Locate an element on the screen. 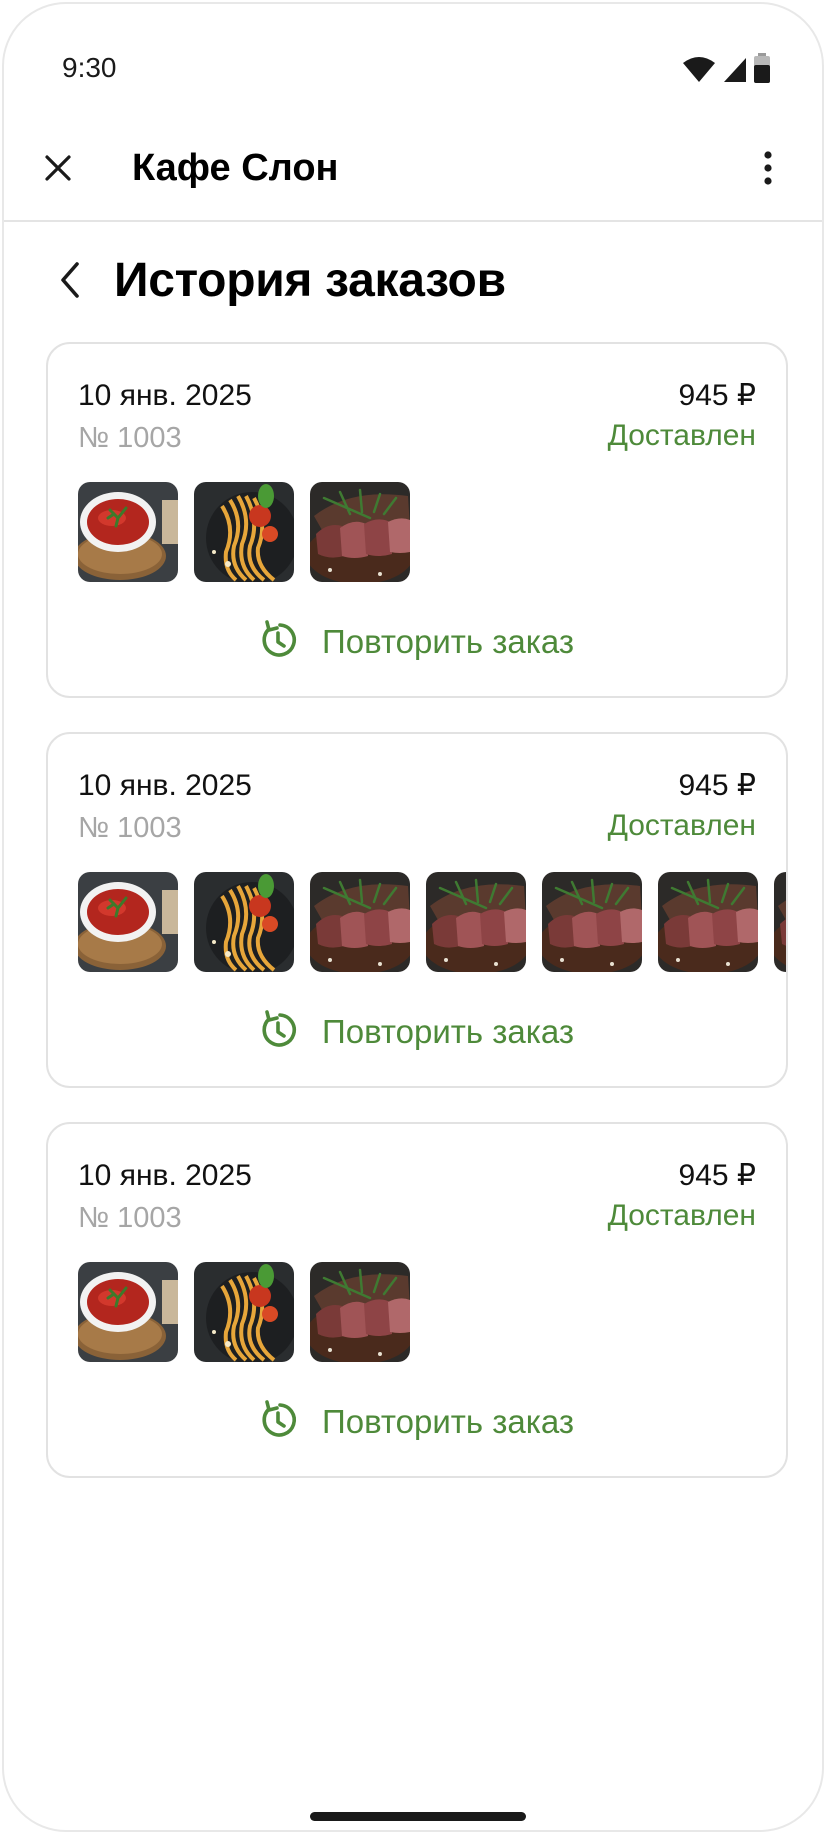 This screenshot has height=1836, width=828. status-time: 9:30 is located at coordinates (89, 67).